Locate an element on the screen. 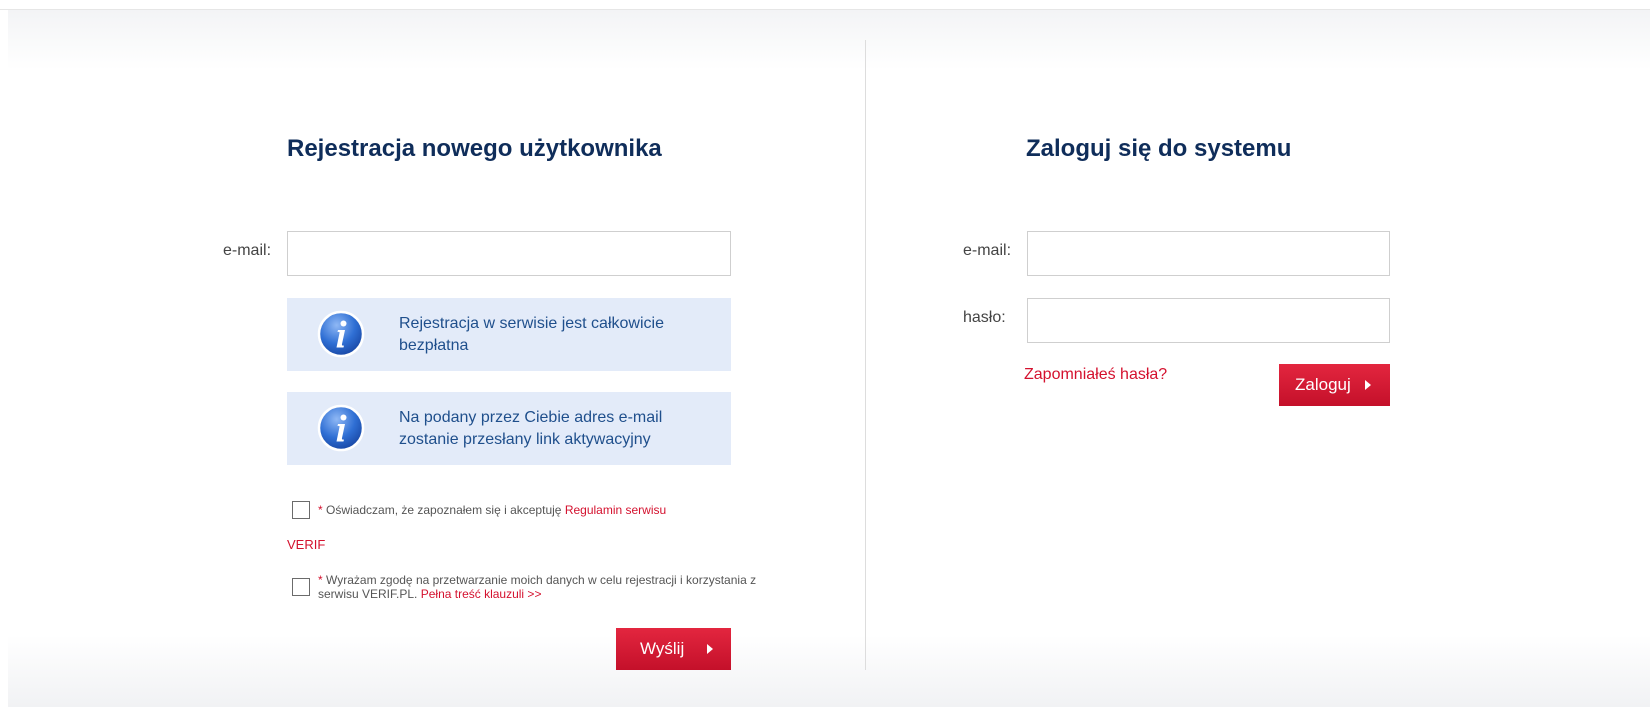  forgot-password-link: Zapomniałeś hasła? is located at coordinates (1095, 375).